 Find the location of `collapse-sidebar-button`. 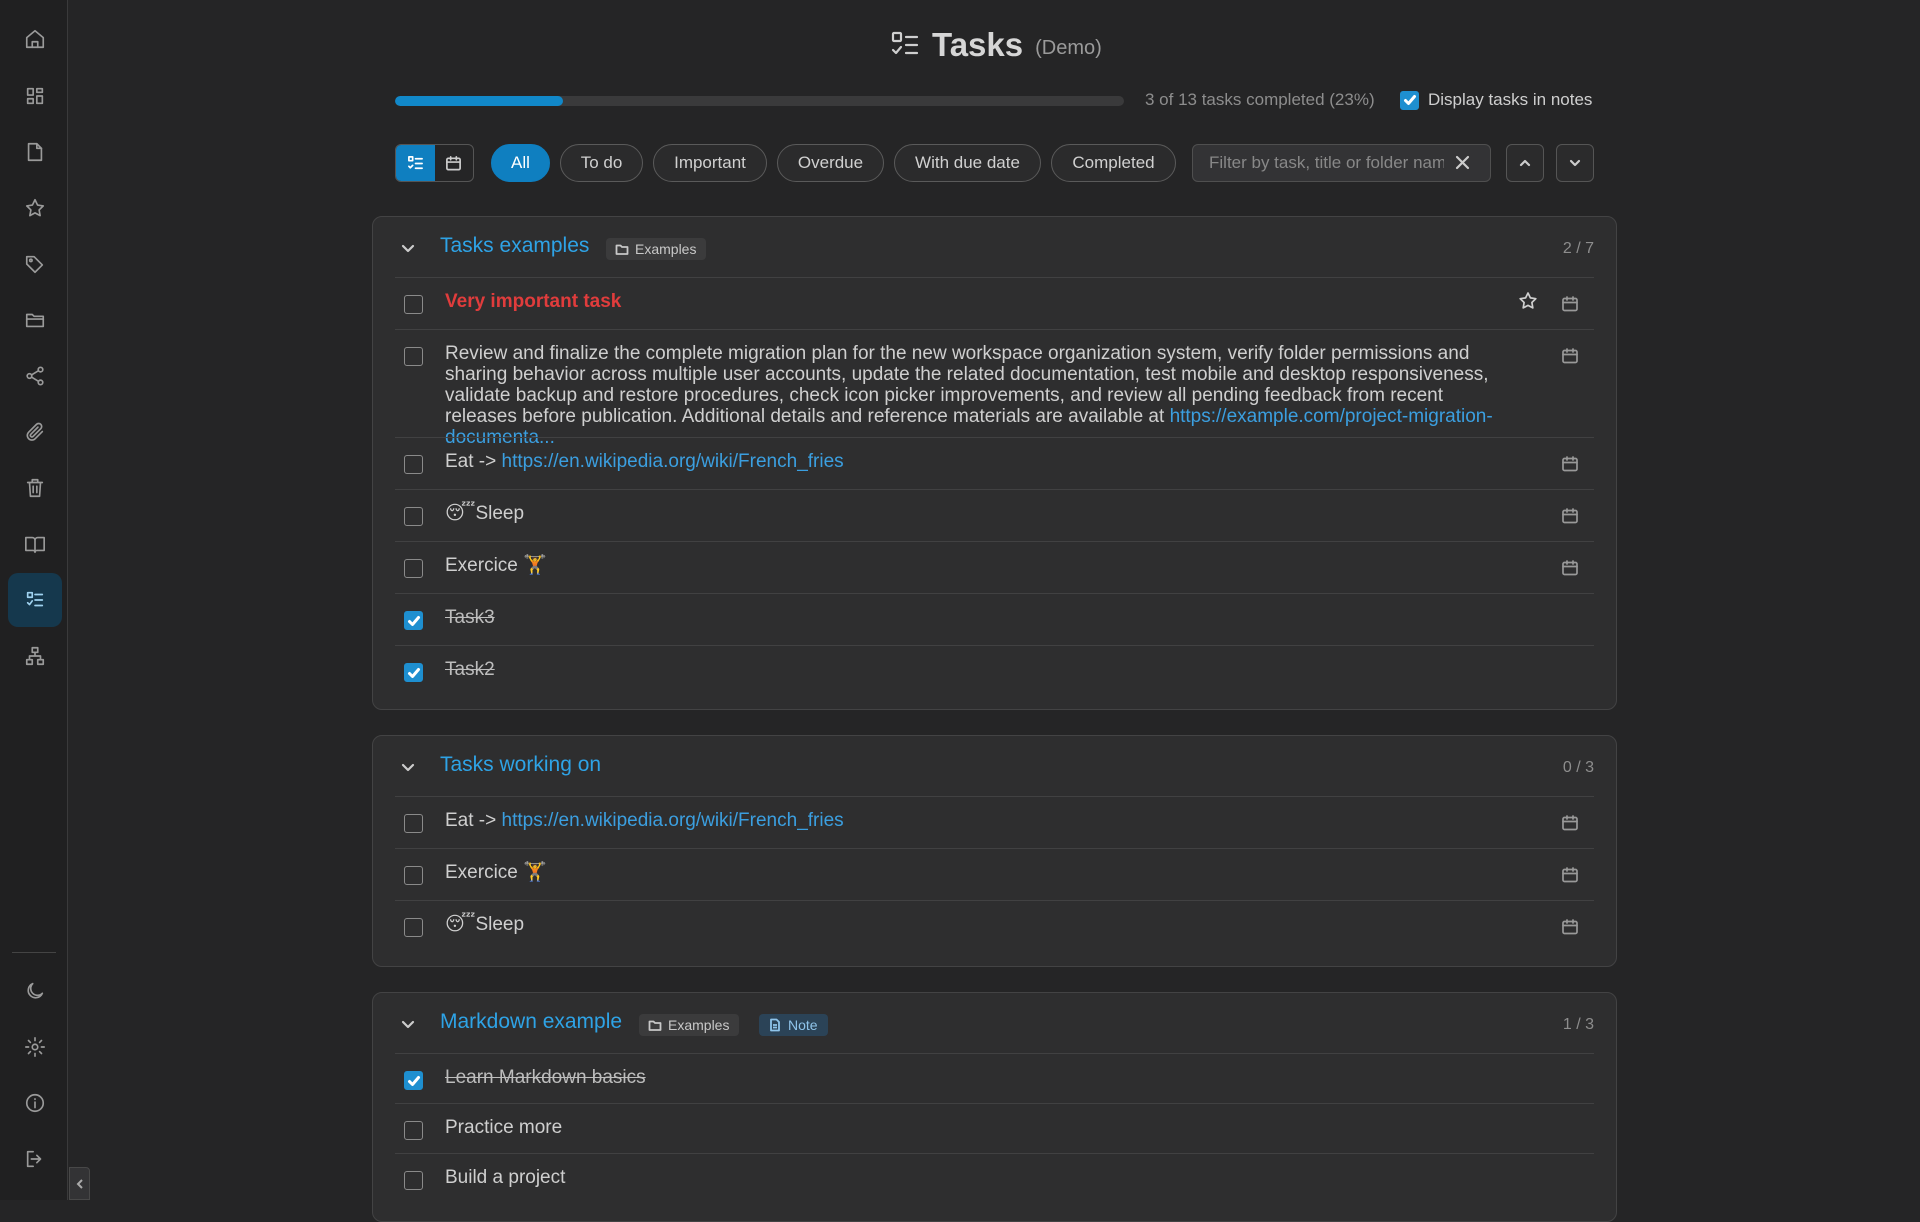

collapse-sidebar-button is located at coordinates (79, 1183).